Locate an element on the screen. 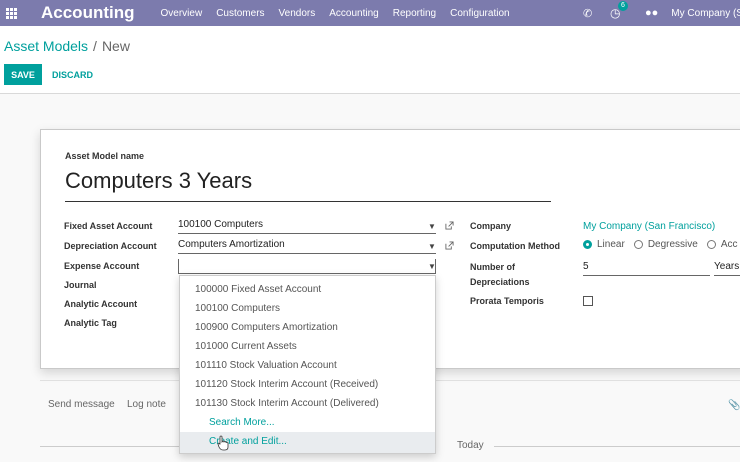  phone-icon: ✆ is located at coordinates (590, 13).